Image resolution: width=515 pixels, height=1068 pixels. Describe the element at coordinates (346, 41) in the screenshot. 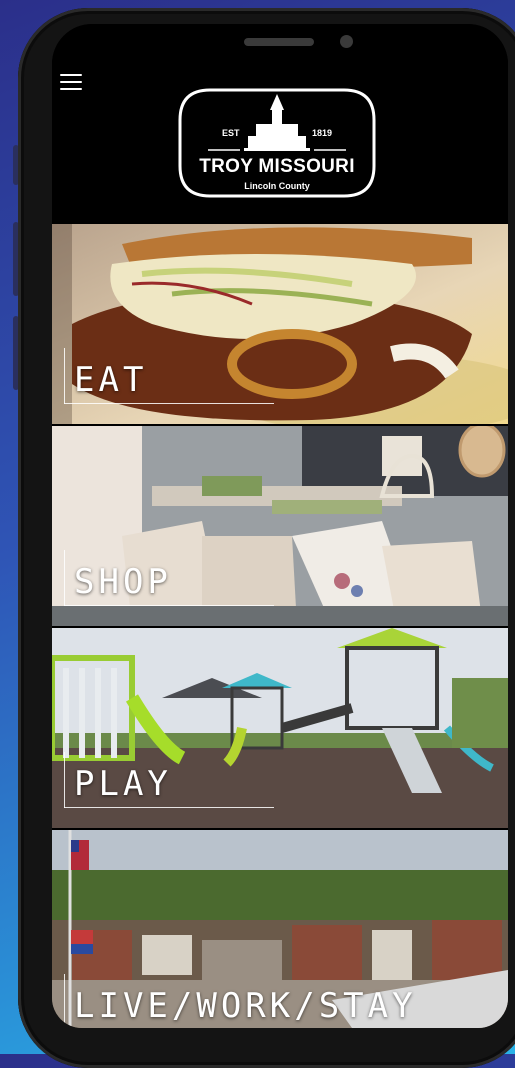

I see `front-camera` at that location.